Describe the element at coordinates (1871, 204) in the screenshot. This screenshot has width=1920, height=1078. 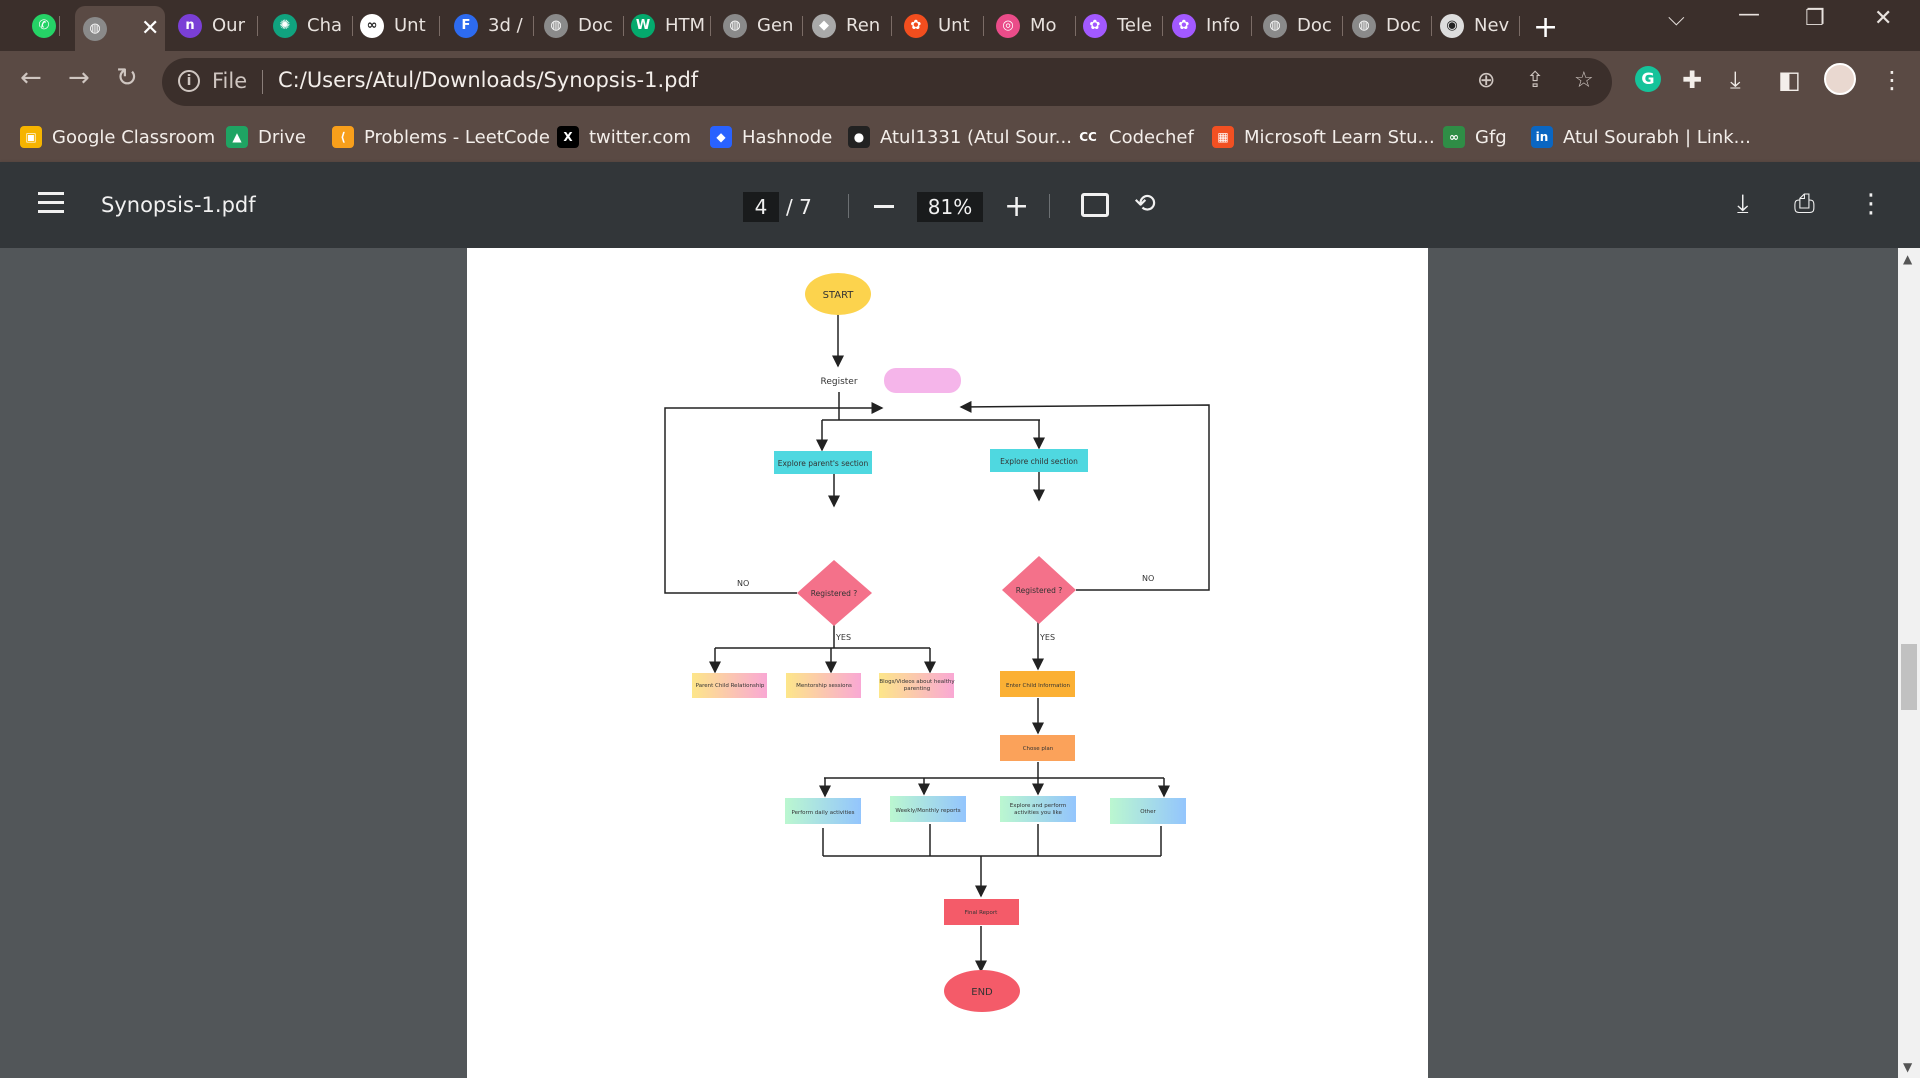
I see `pdf-more-icon: ⋮` at that location.